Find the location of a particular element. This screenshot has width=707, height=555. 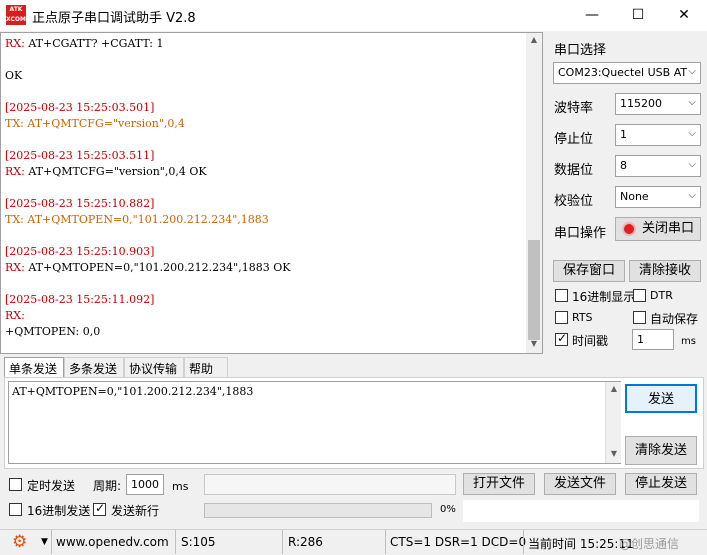

receive-line-text: AT+QMTOPEN=0,"101.200.212.234",1883 OK is located at coordinates (159, 267).